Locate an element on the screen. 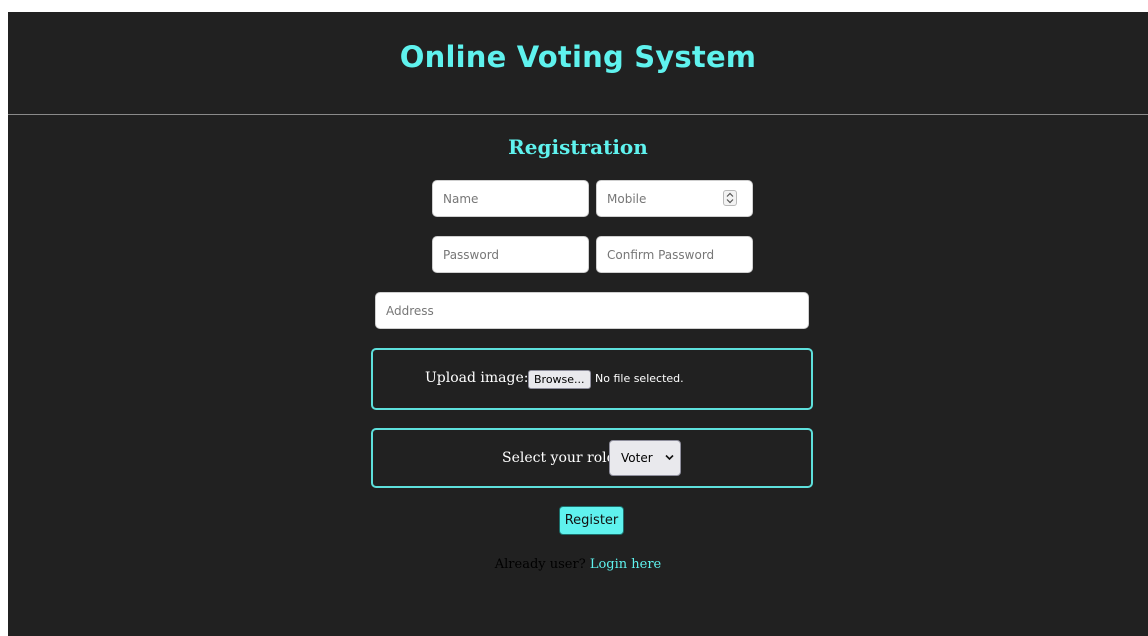  address-input is located at coordinates (592, 310).